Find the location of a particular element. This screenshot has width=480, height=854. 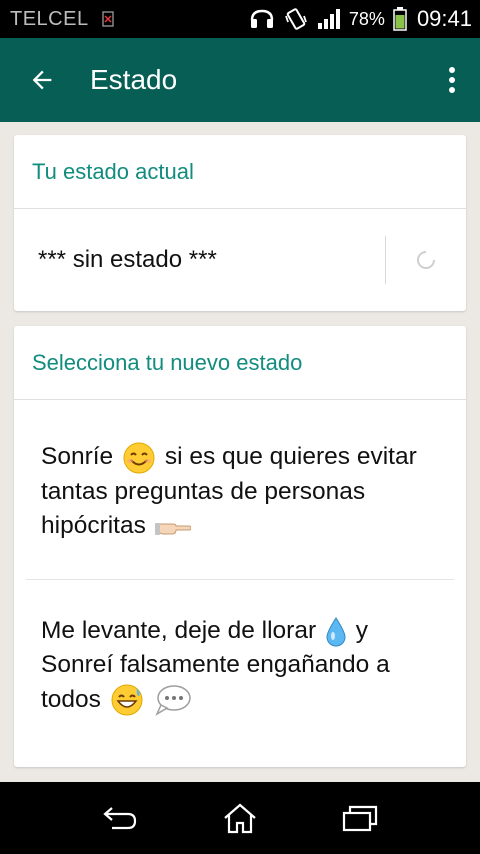

back-button is located at coordinates (42, 80).